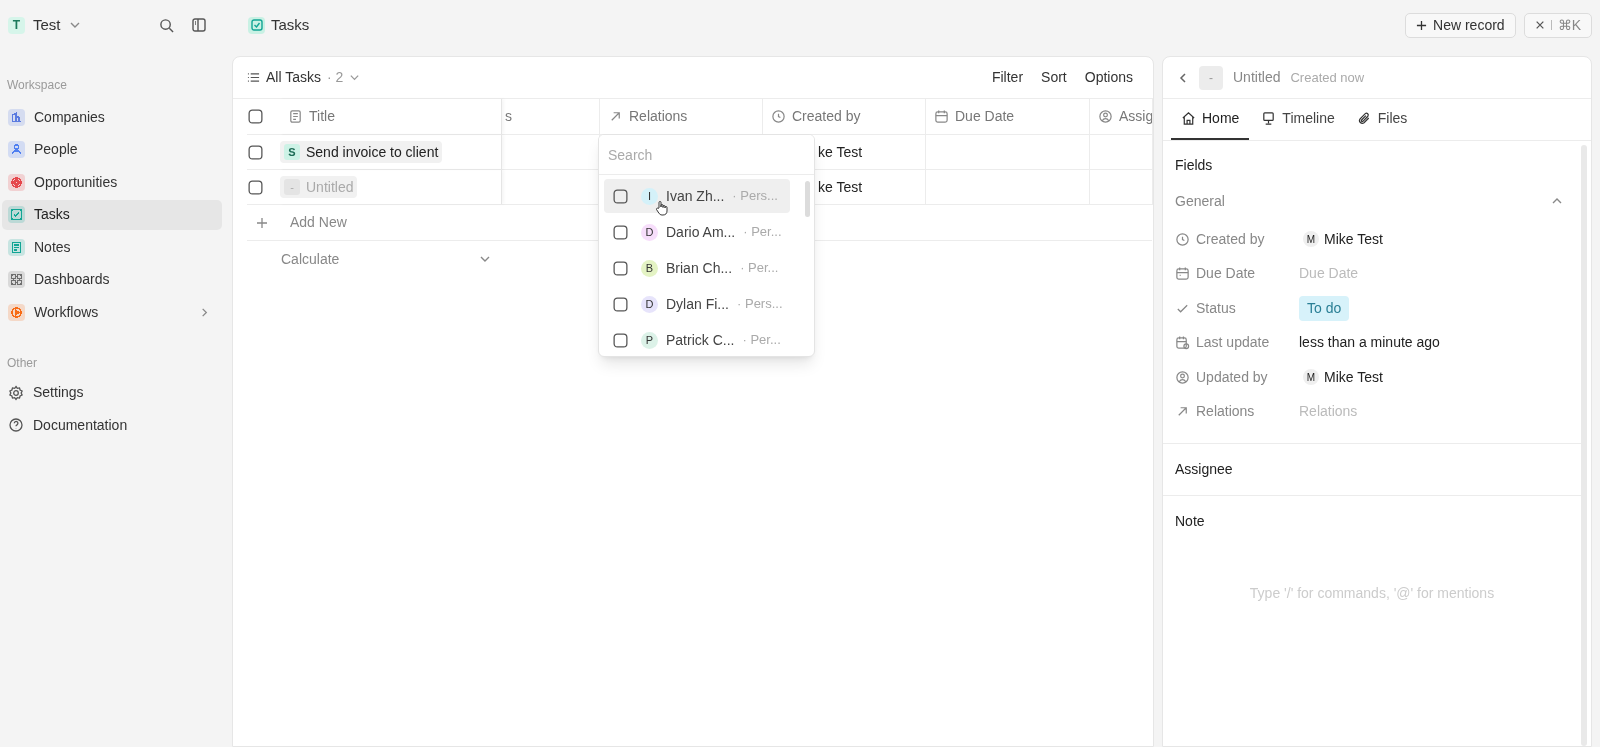 Image resolution: width=1600 pixels, height=747 pixels. Describe the element at coordinates (1460, 25) in the screenshot. I see `new-record-button: New record` at that location.